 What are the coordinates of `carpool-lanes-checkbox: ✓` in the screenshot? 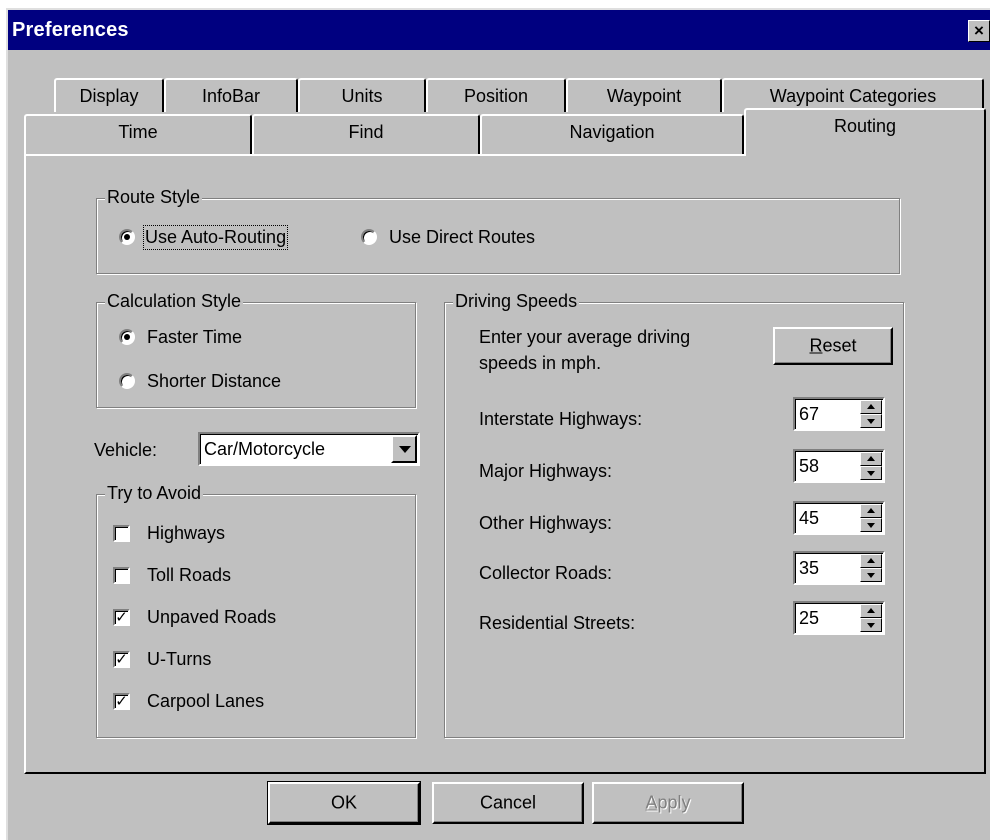 It's located at (121, 701).